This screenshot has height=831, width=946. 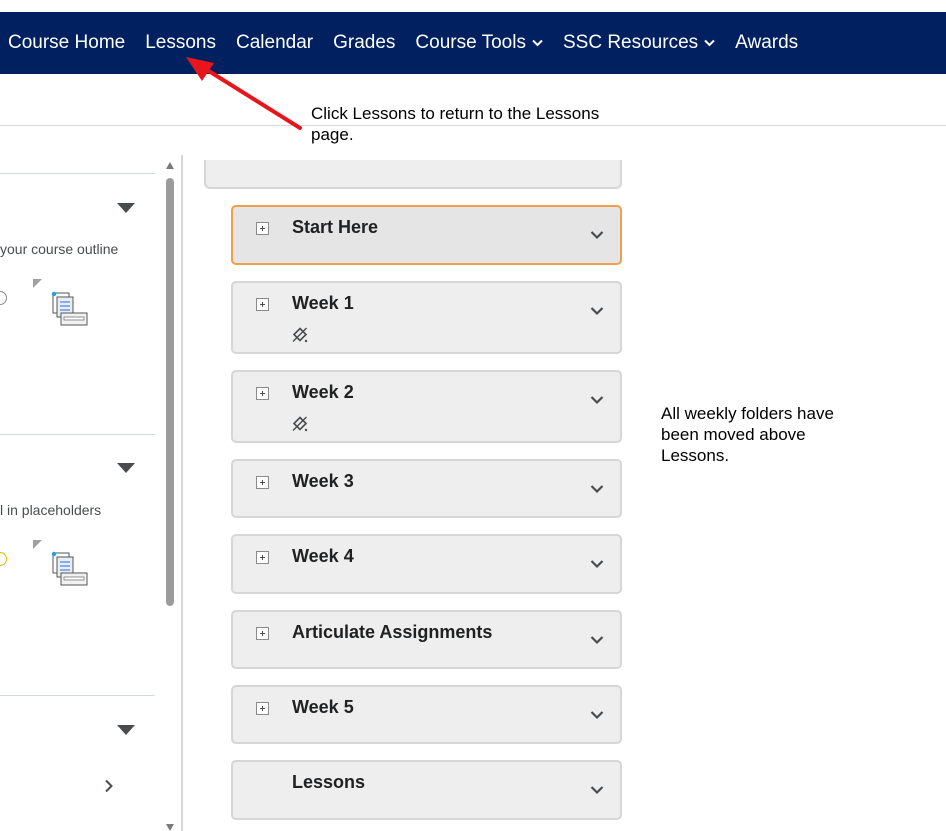 What do you see at coordinates (323, 303) in the screenshot?
I see `module-title: Week 1` at bounding box center [323, 303].